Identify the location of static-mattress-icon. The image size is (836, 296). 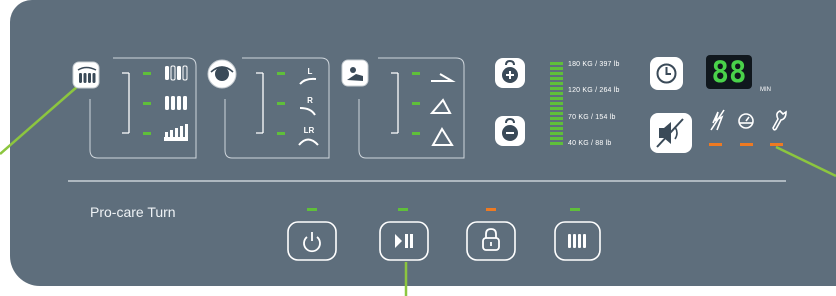
(577, 241).